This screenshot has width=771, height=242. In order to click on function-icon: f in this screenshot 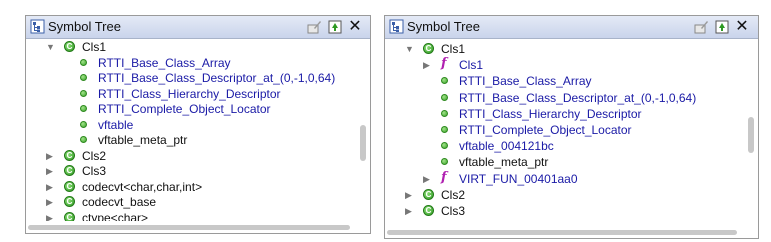, I will do `click(444, 64)`.